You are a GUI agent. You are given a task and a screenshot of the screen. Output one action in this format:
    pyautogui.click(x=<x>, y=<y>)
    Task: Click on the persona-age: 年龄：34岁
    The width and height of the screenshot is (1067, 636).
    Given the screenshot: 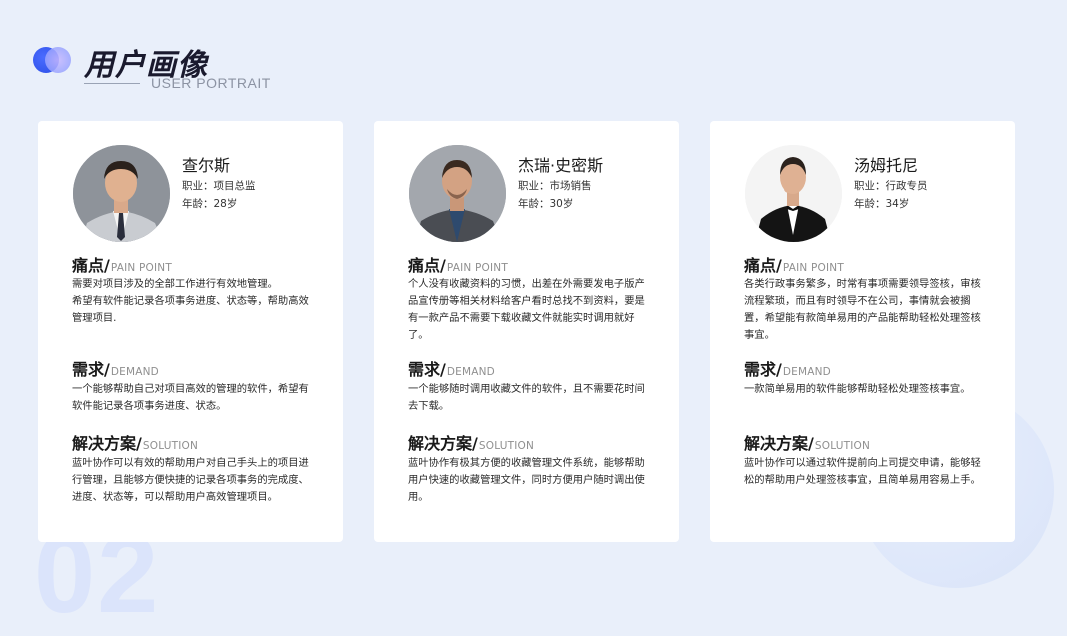 What is the action you would take?
    pyautogui.click(x=882, y=204)
    